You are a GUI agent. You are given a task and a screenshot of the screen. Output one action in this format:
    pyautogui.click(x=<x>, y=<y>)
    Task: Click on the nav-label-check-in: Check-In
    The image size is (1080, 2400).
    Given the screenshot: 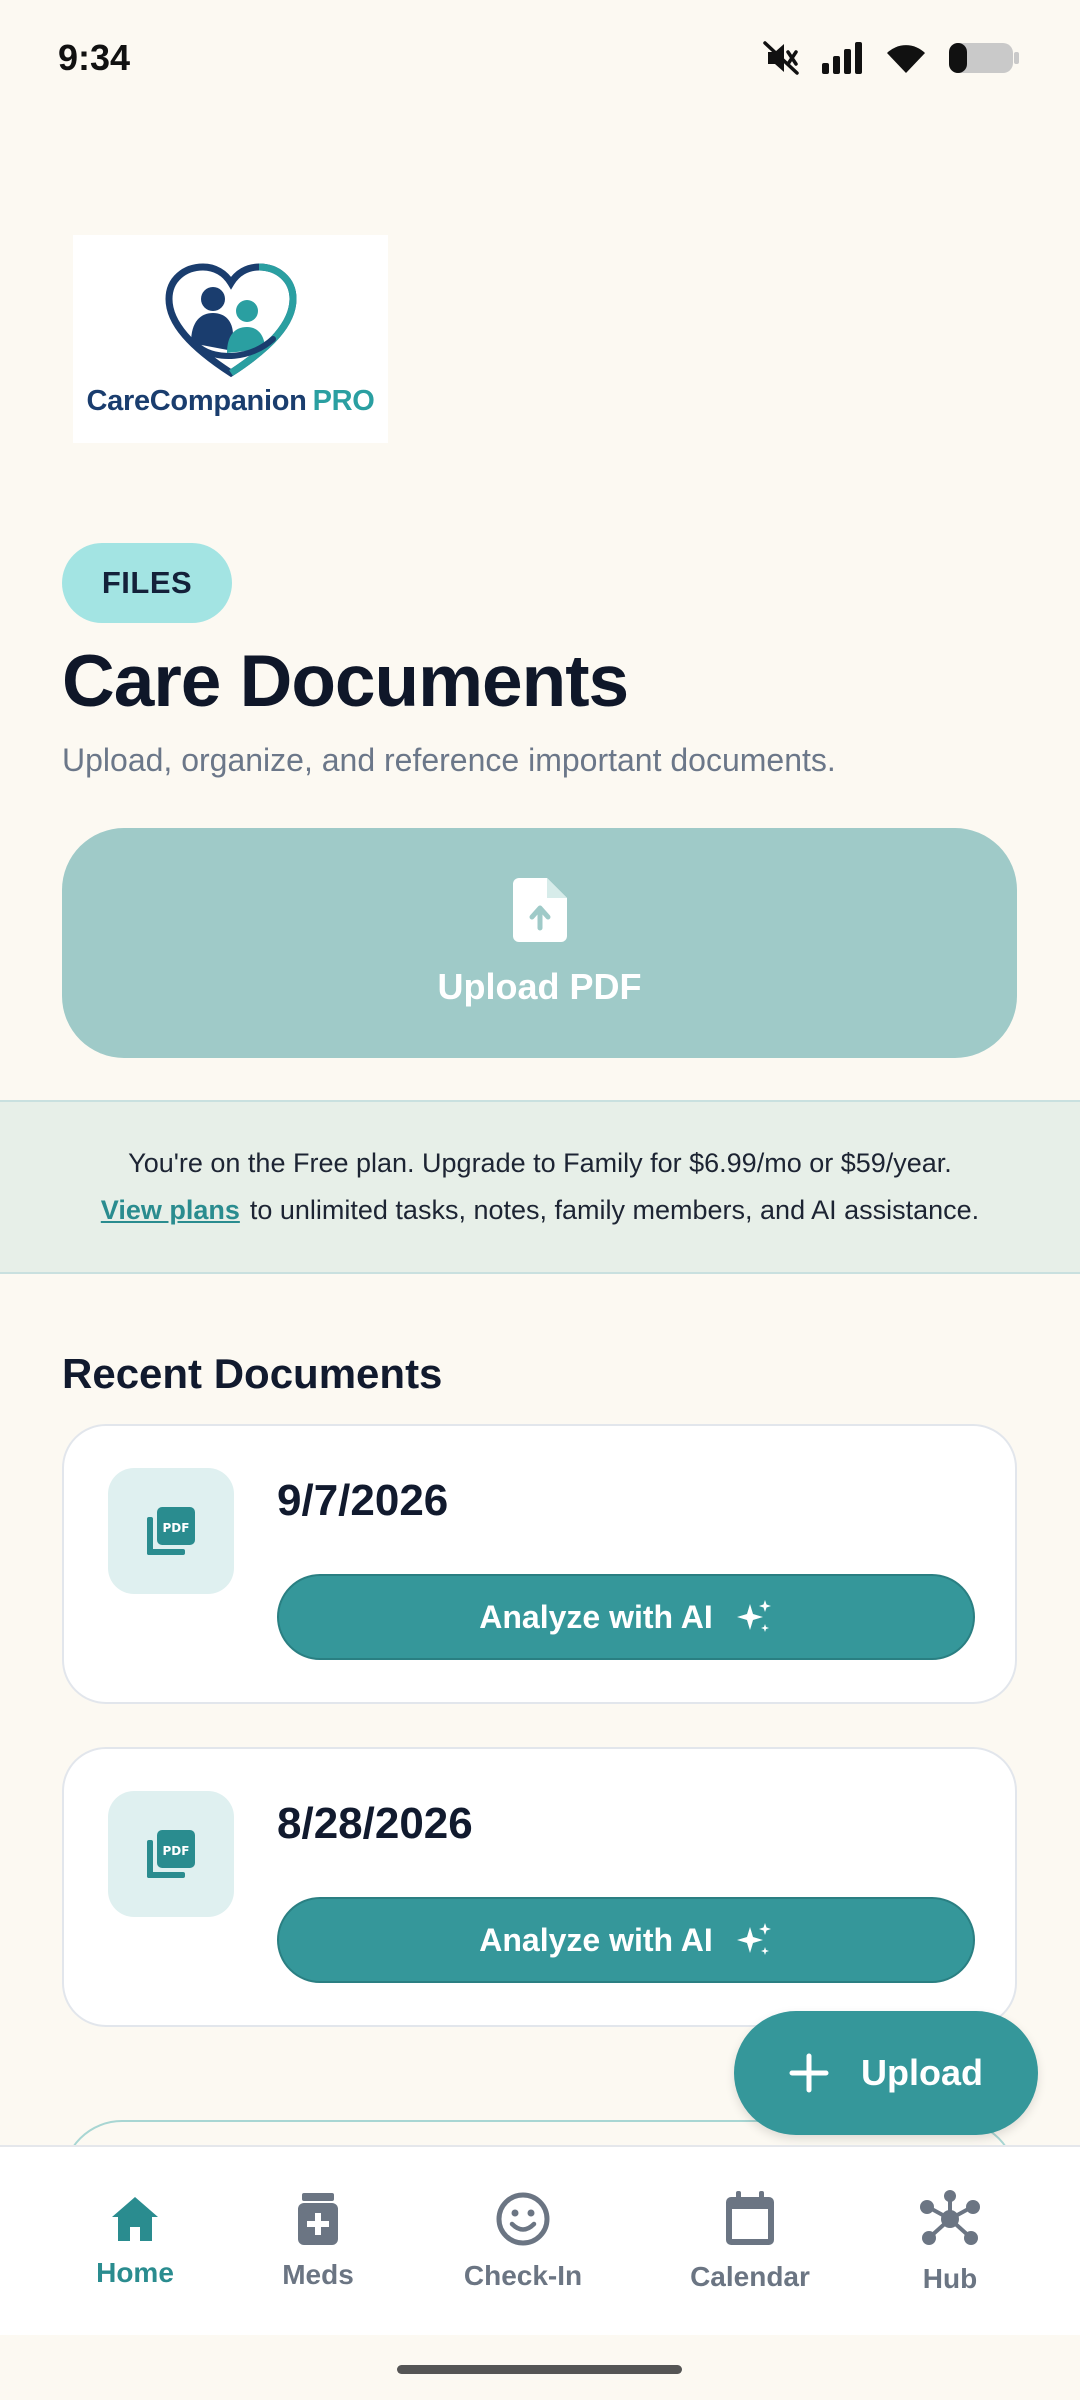 What is the action you would take?
    pyautogui.click(x=523, y=2275)
    